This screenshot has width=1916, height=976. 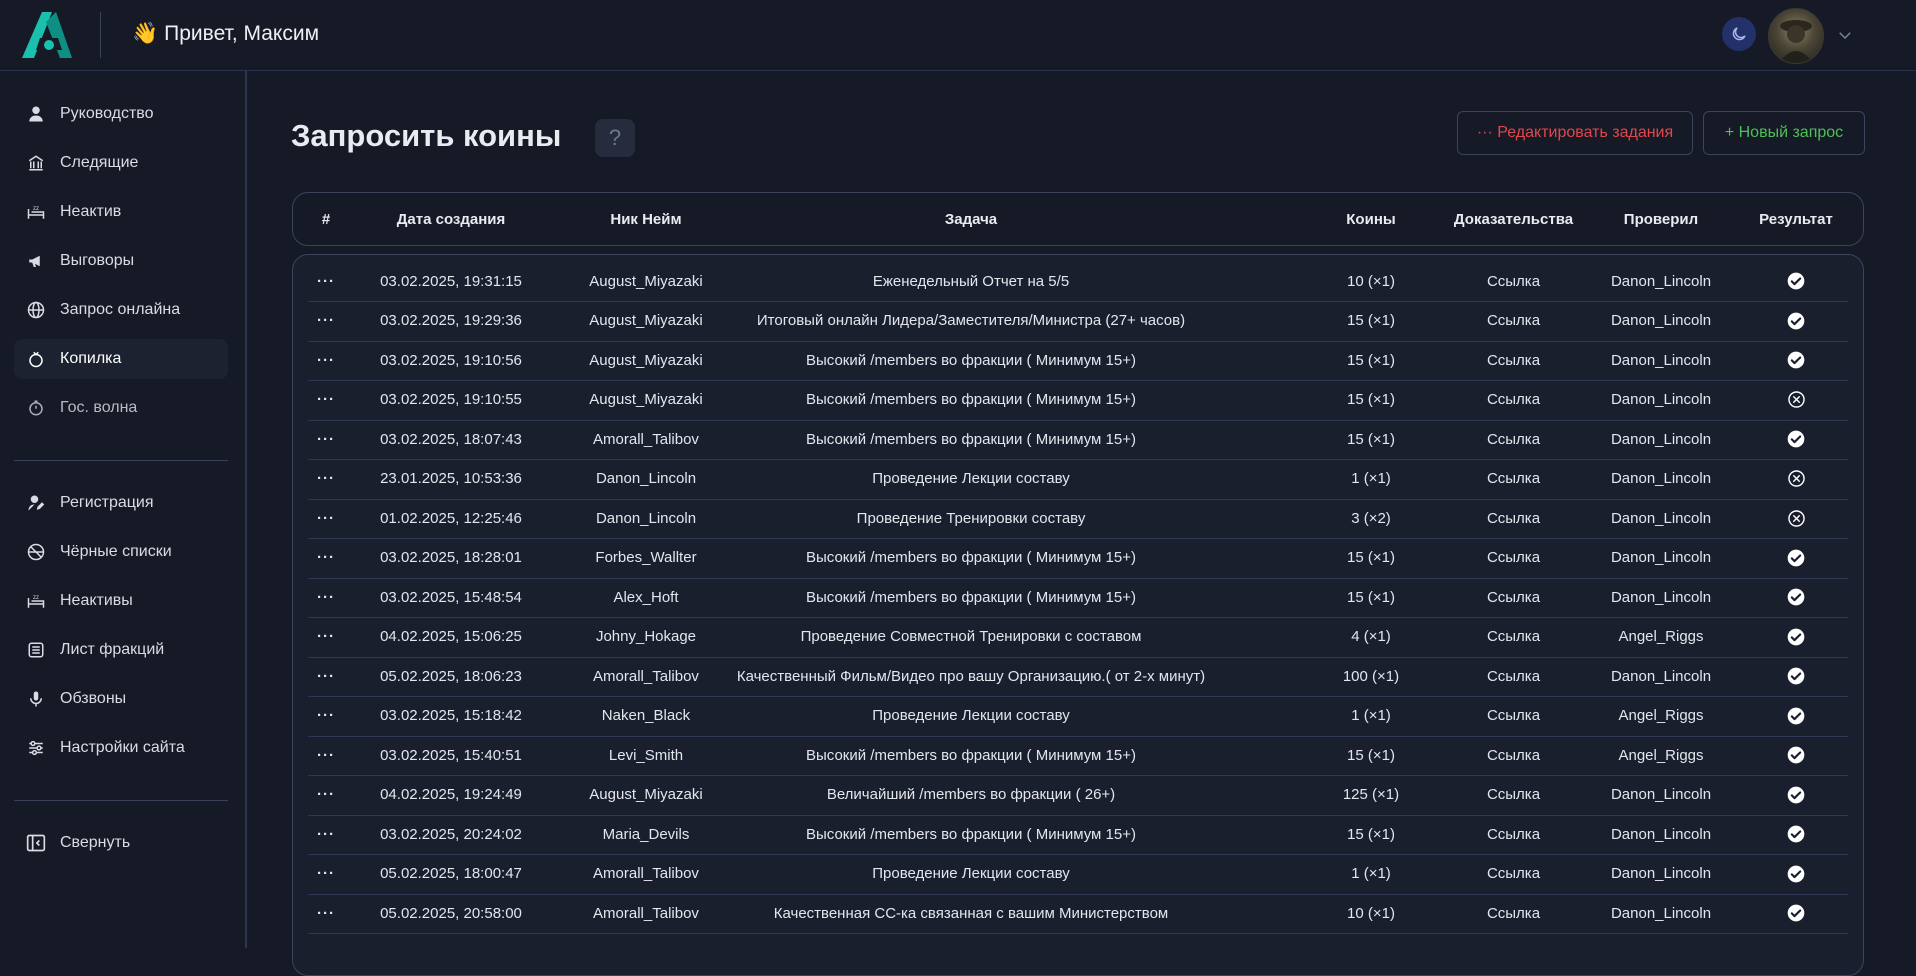 I want to click on sleep-icon: zz, so click(x=36, y=212).